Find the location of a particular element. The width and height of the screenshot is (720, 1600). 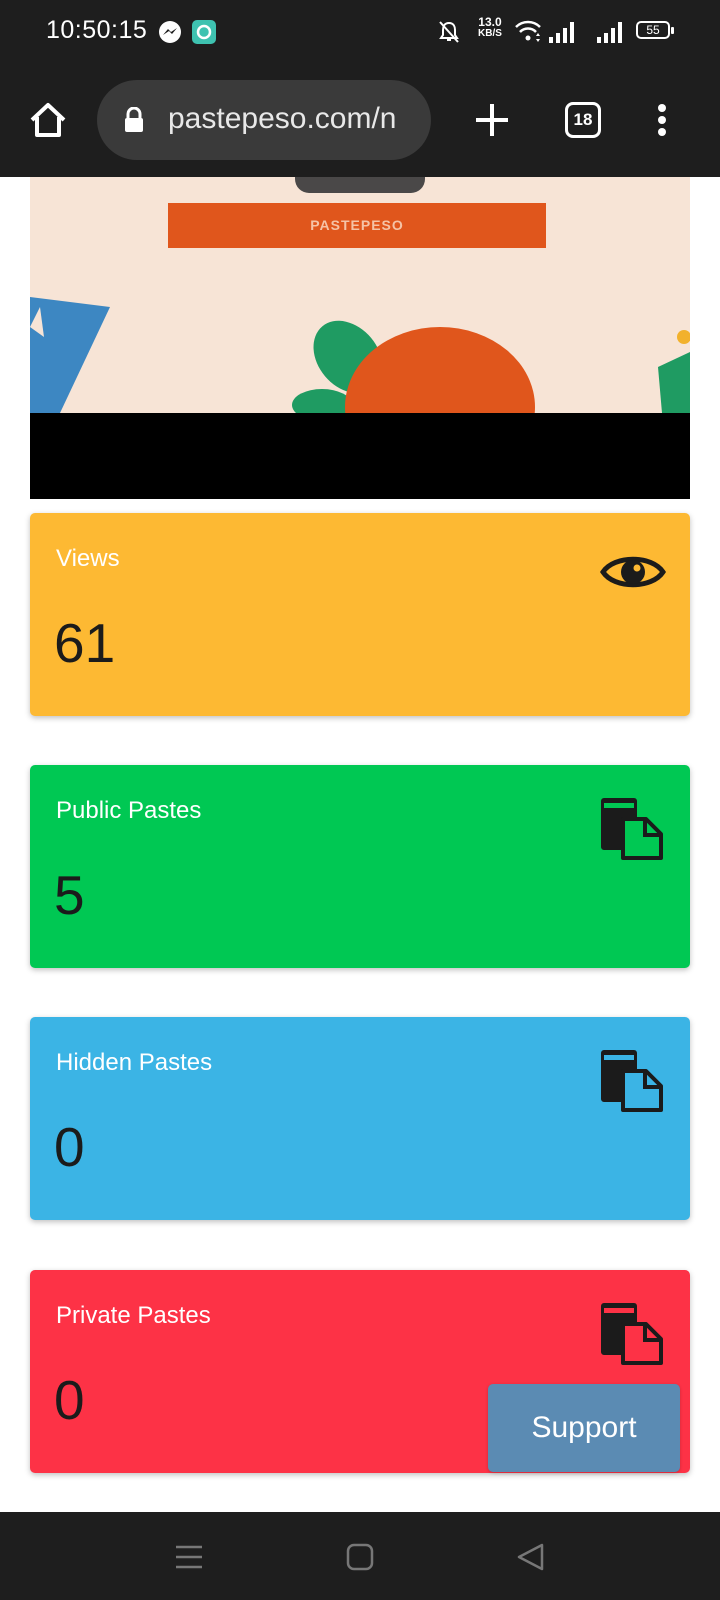

url-text: pastepeso.com/n is located at coordinates (282, 119).